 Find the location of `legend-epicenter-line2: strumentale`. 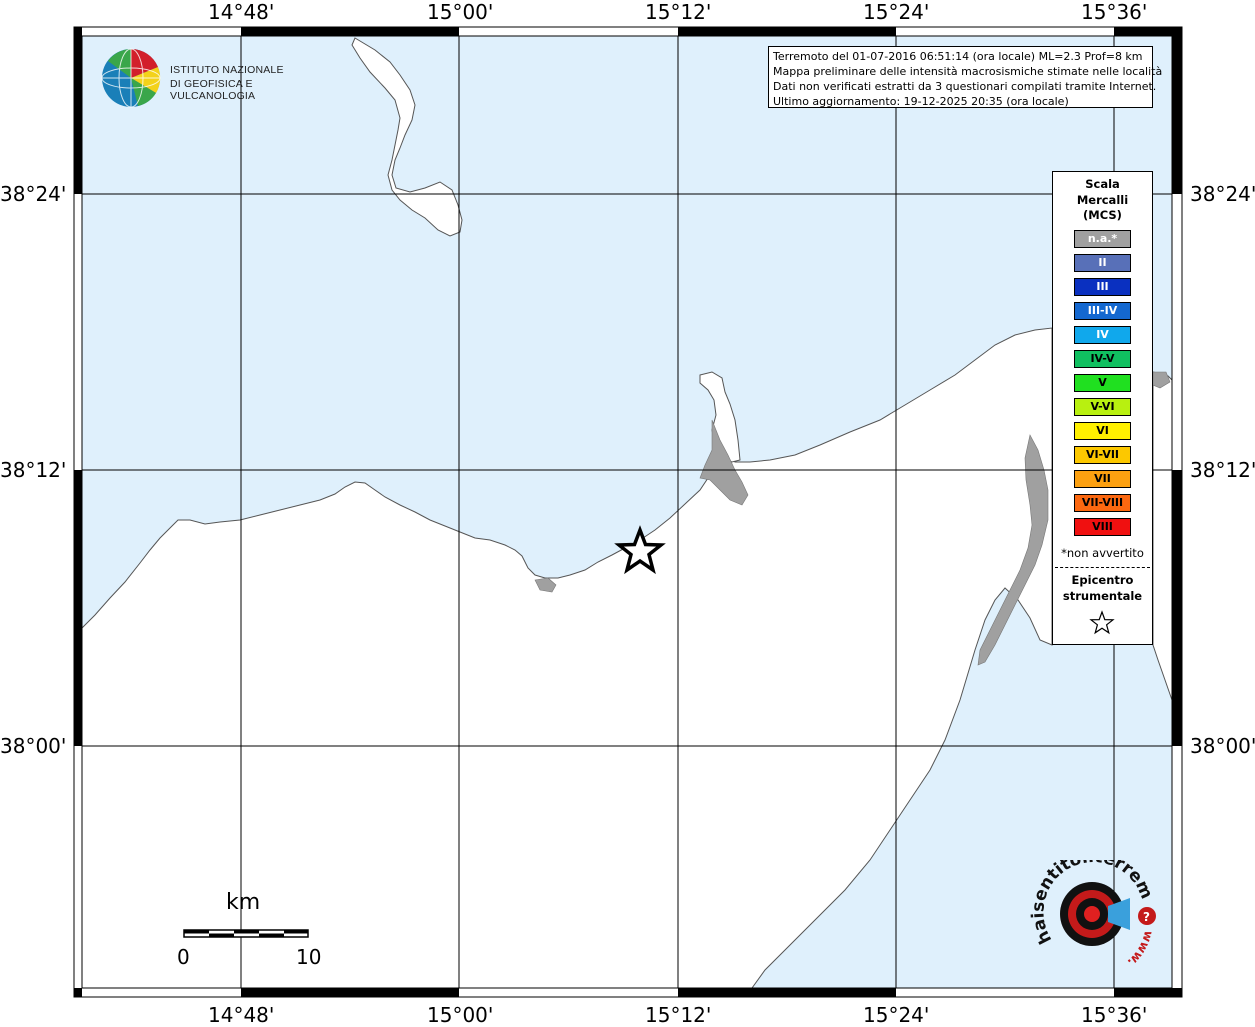

legend-epicenter-line2: strumentale is located at coordinates (1102, 596).